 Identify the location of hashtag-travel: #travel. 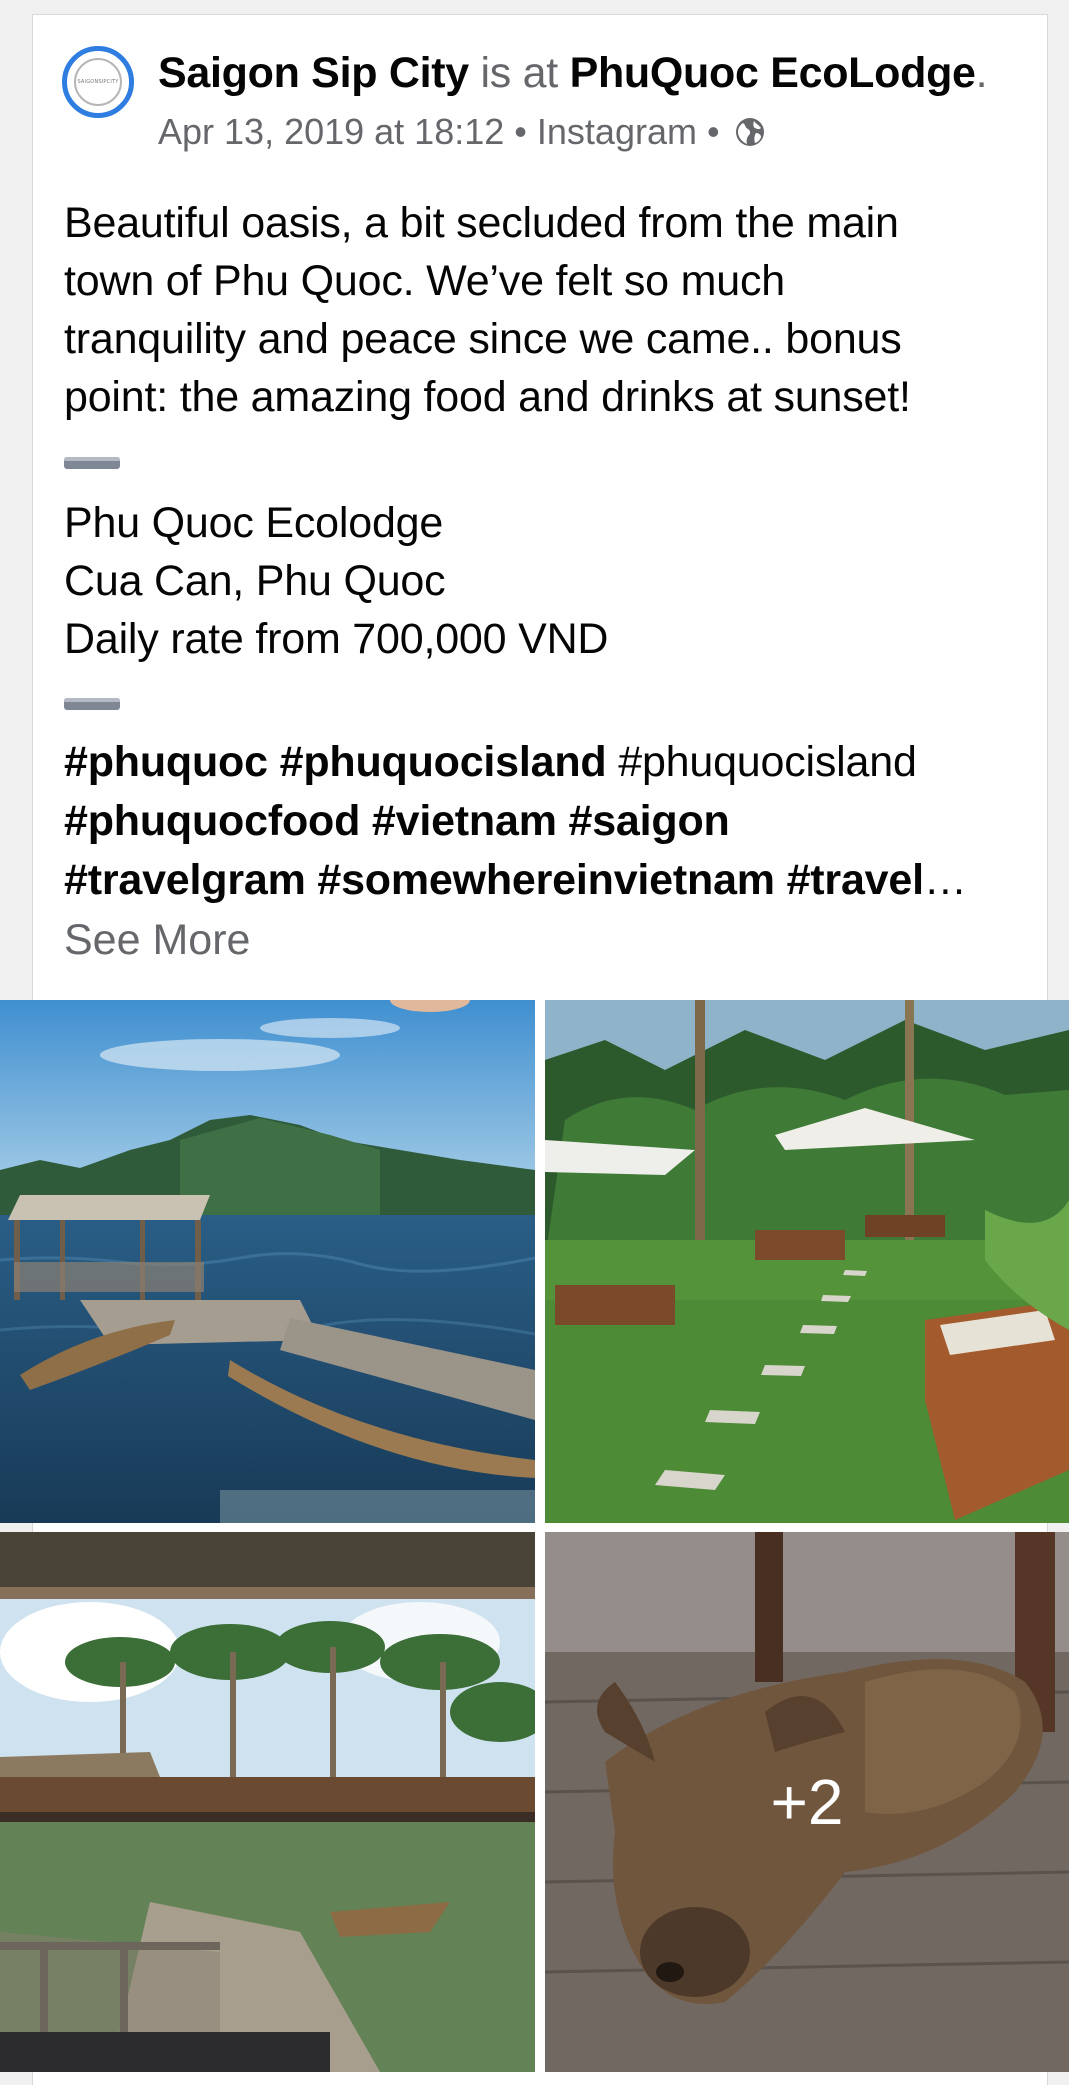
(849, 880).